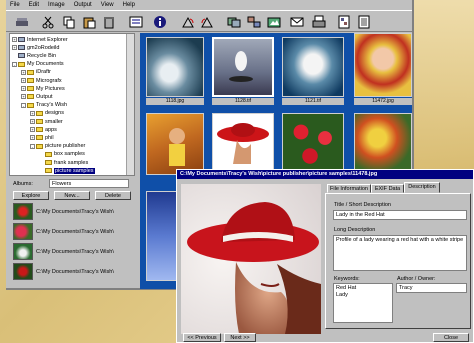 The height and width of the screenshot is (343, 474). Describe the element at coordinates (36, 72) in the screenshot. I see `tree-node: + iDraftr` at that location.